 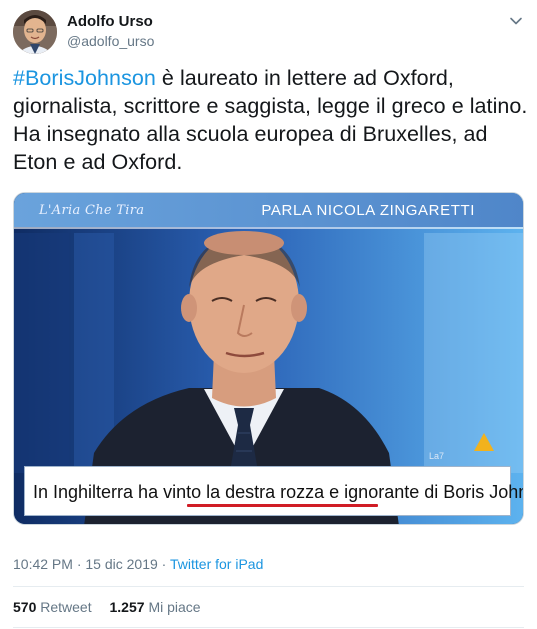 I want to click on show-logo-text: L'Aria Che Tira, so click(x=92, y=210).